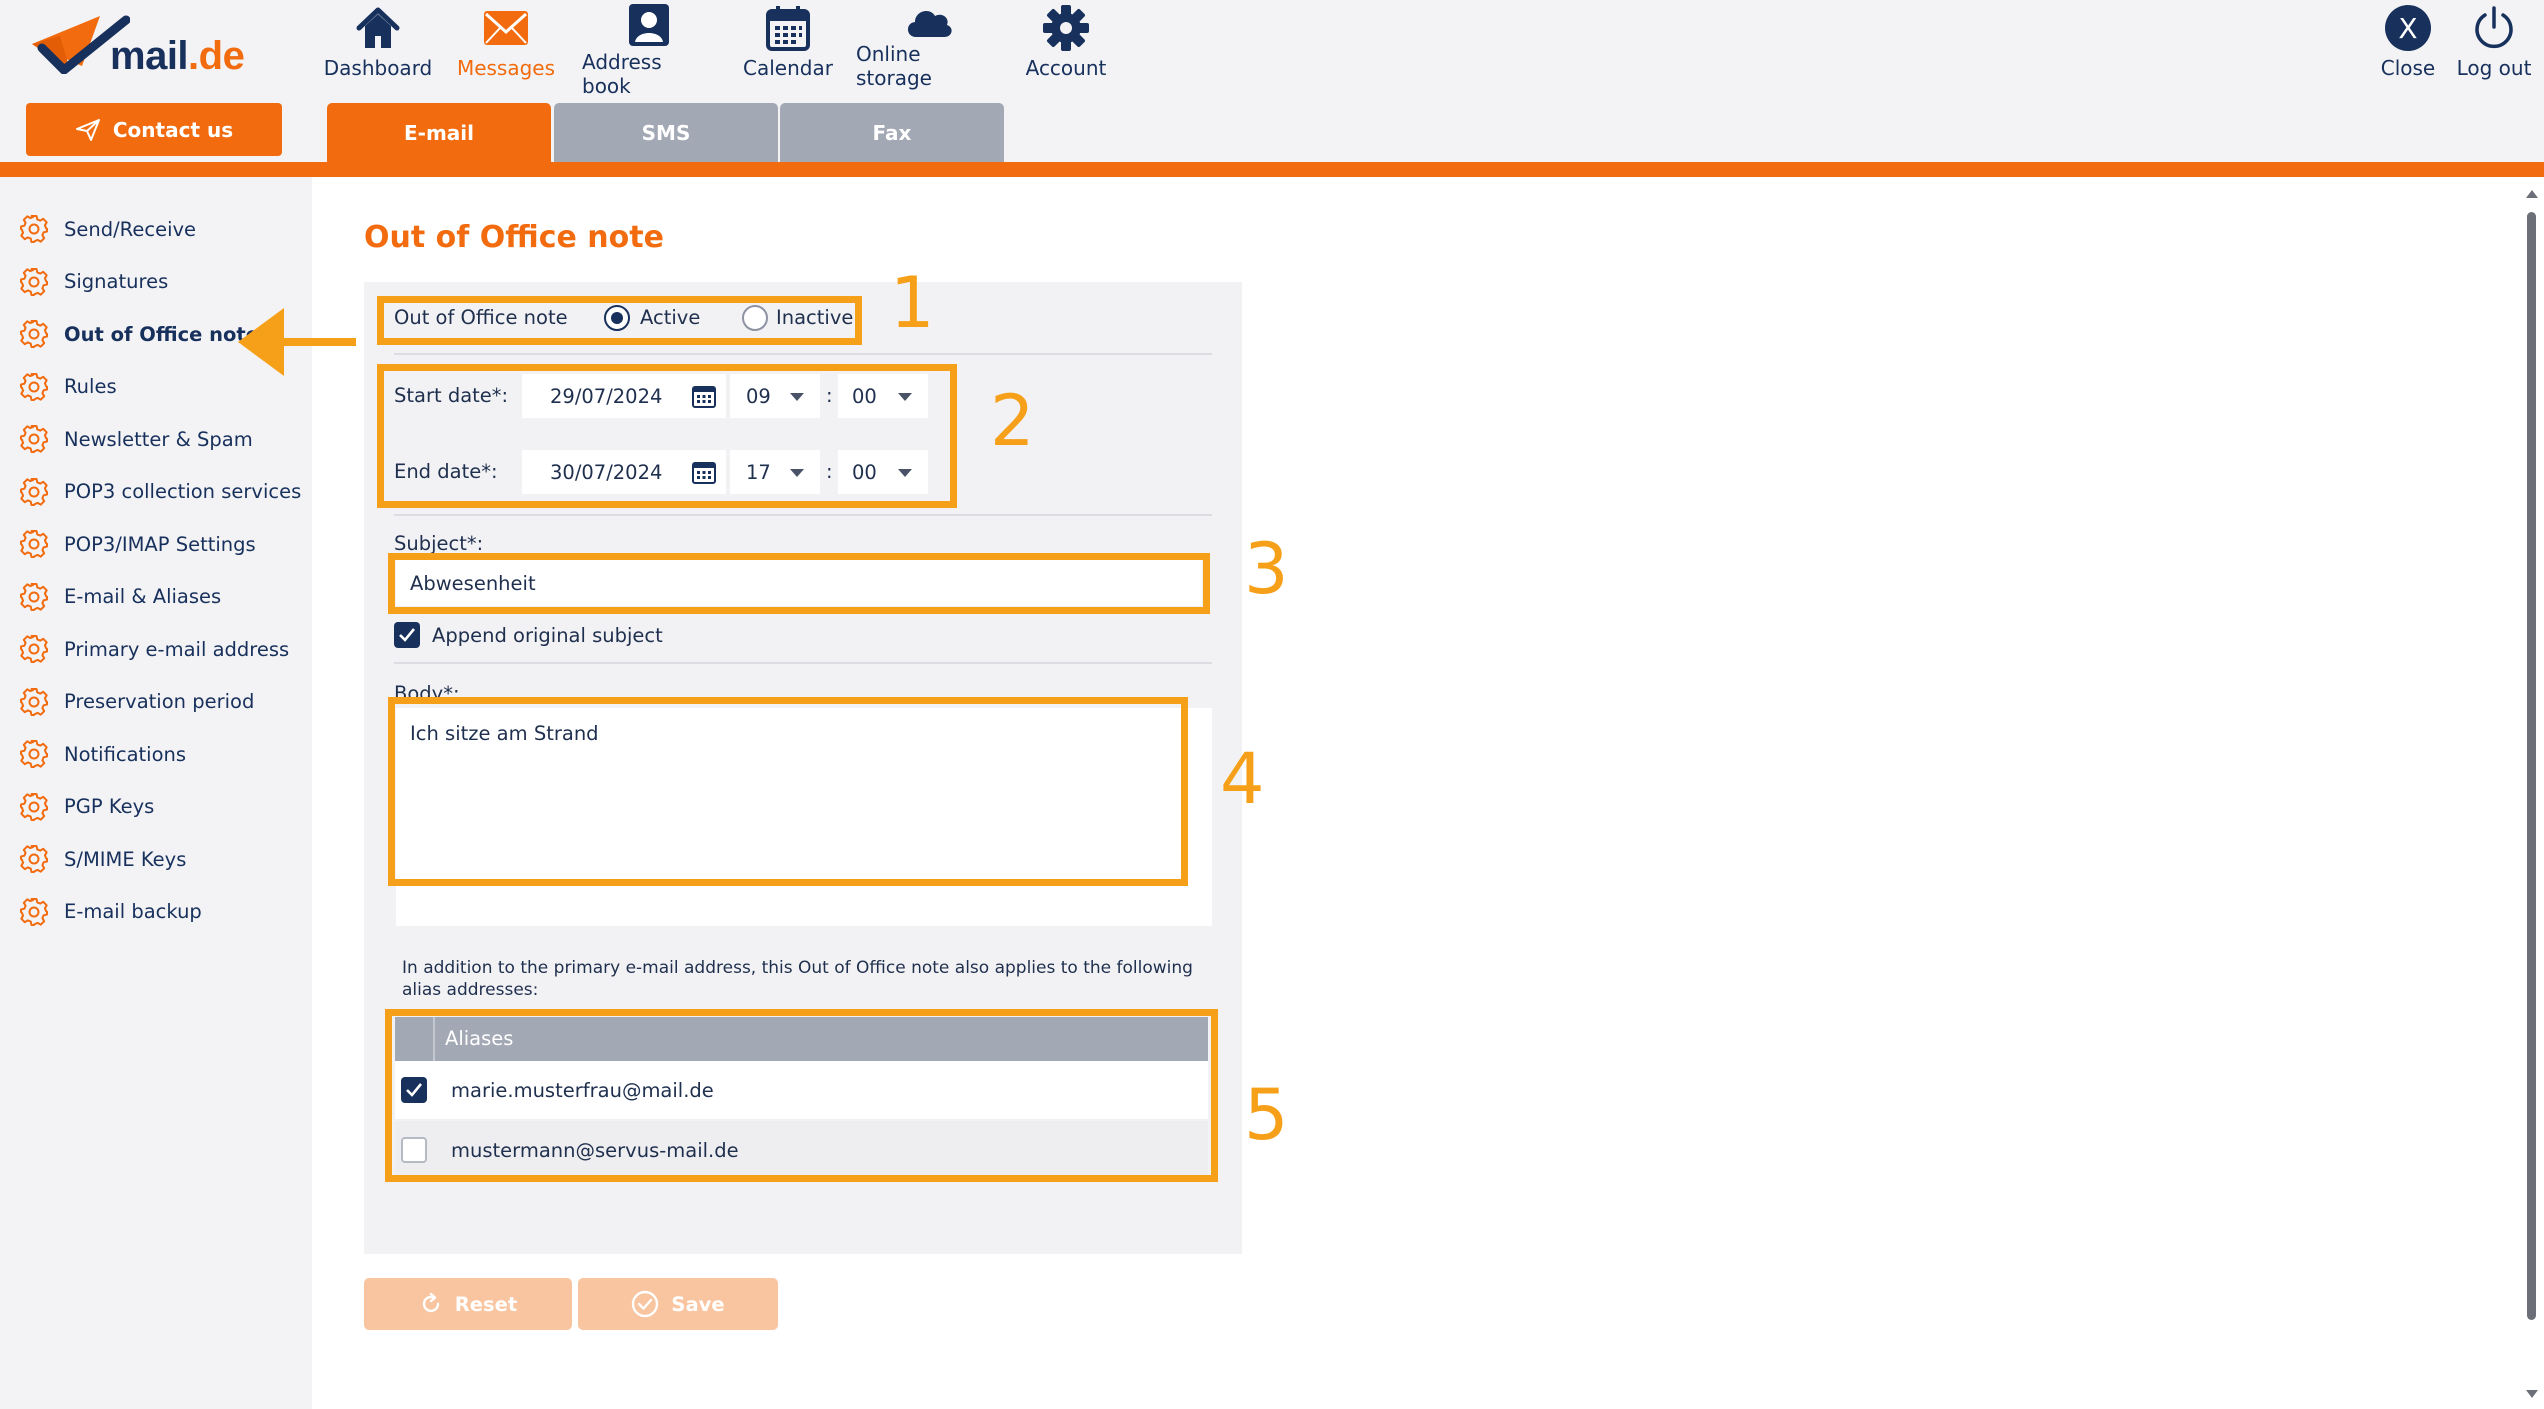  I want to click on sidebar-item: Signatures, so click(93, 282).